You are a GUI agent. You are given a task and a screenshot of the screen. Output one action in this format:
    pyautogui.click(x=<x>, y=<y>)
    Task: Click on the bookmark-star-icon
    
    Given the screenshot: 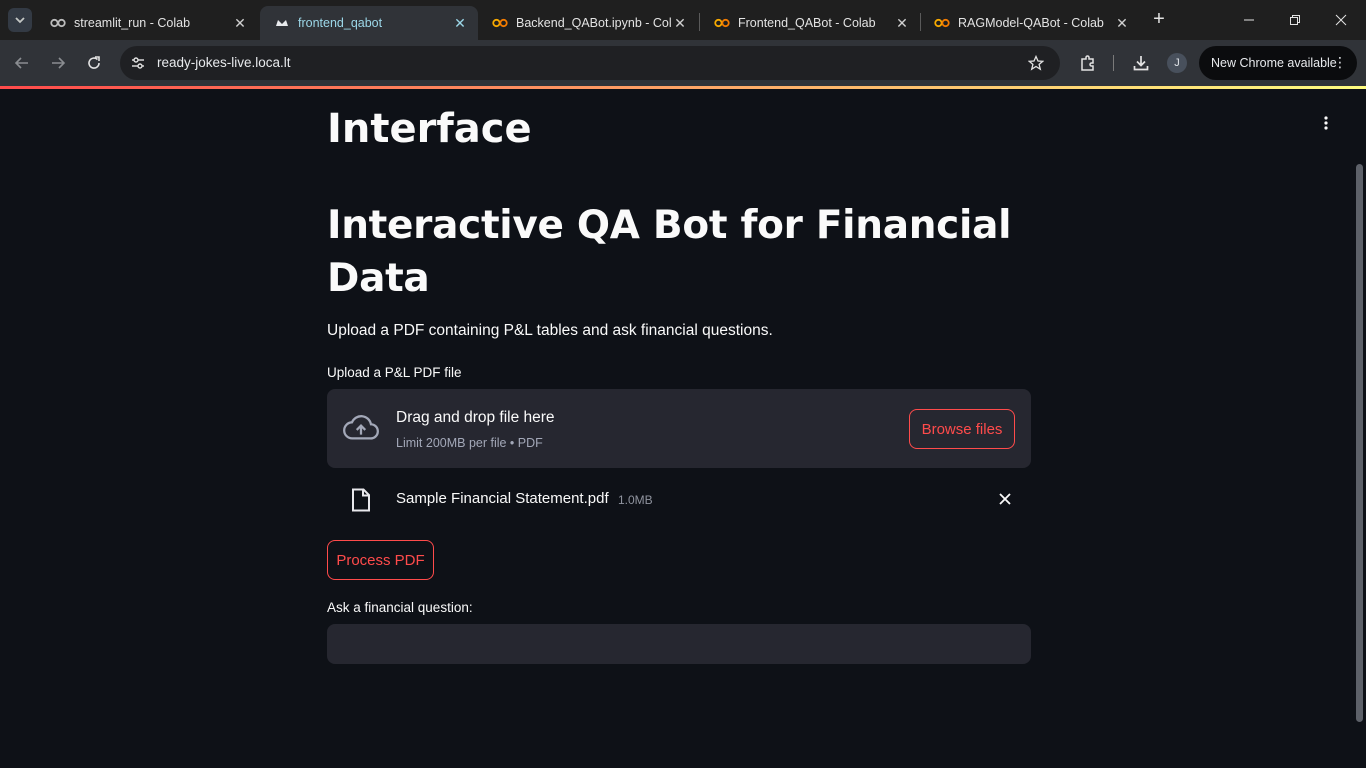 What is the action you would take?
    pyautogui.click(x=1036, y=63)
    